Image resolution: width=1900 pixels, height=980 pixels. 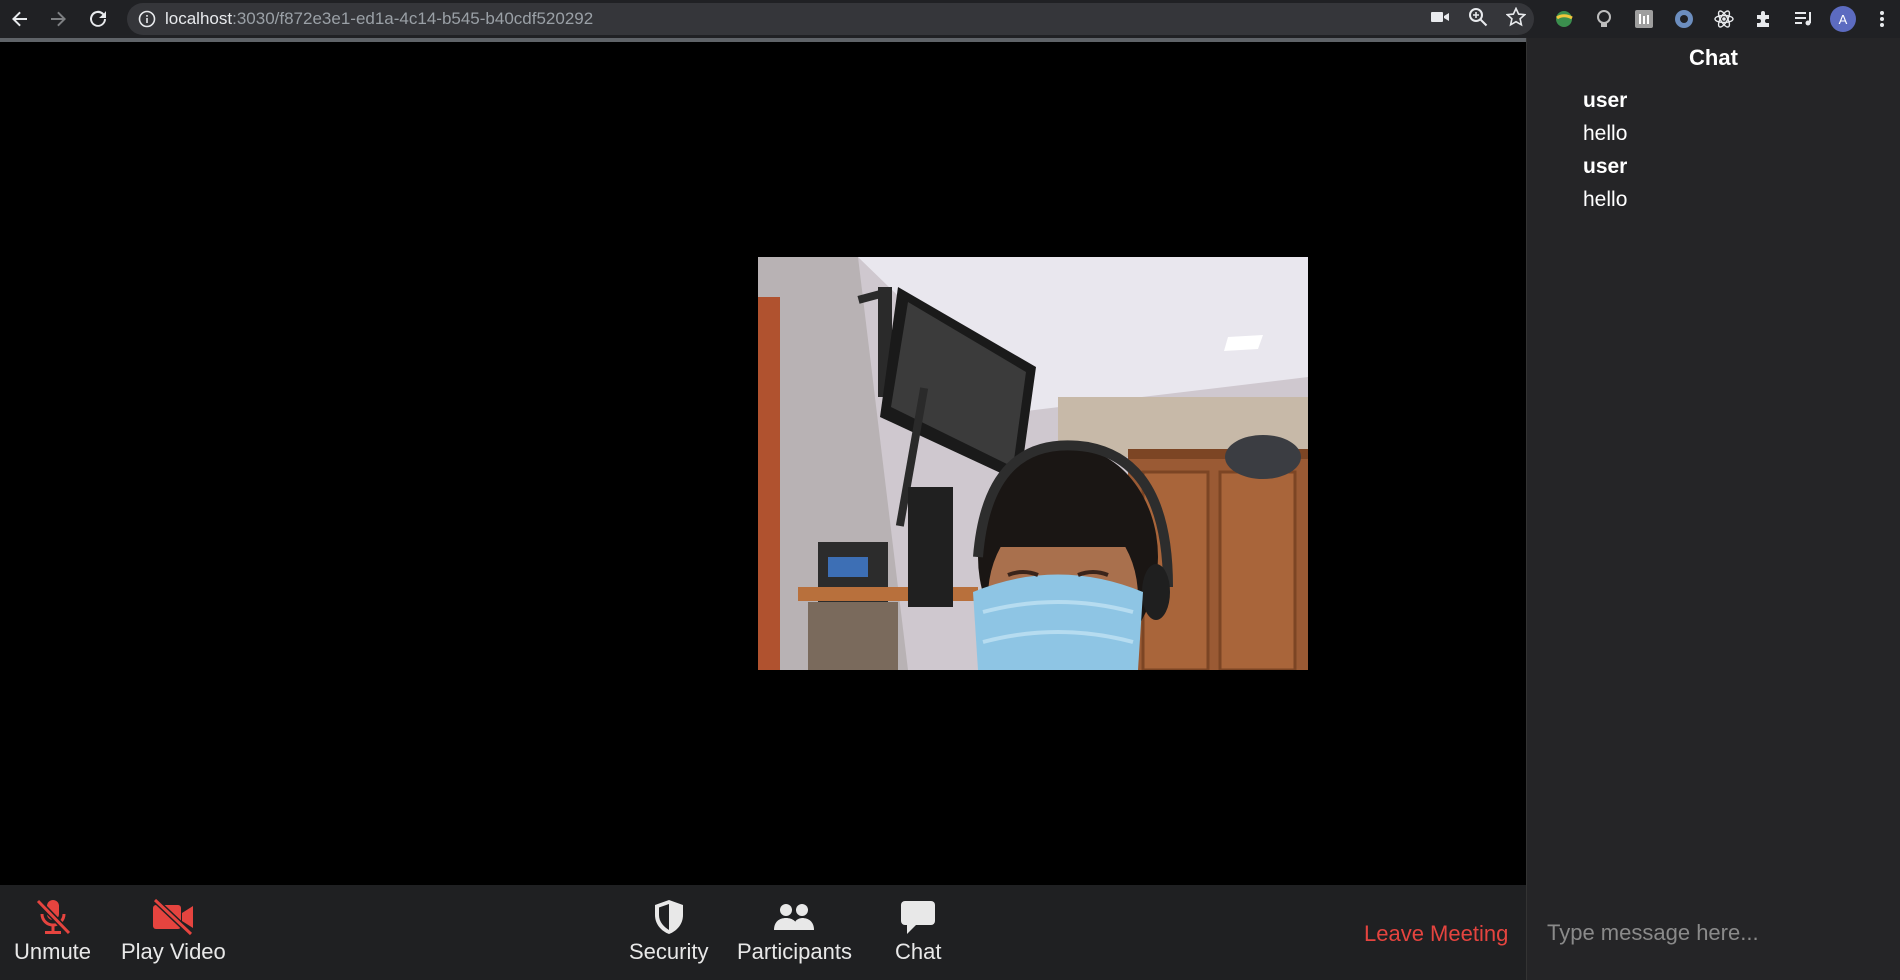 I want to click on reload-icon, so click(x=98, y=18).